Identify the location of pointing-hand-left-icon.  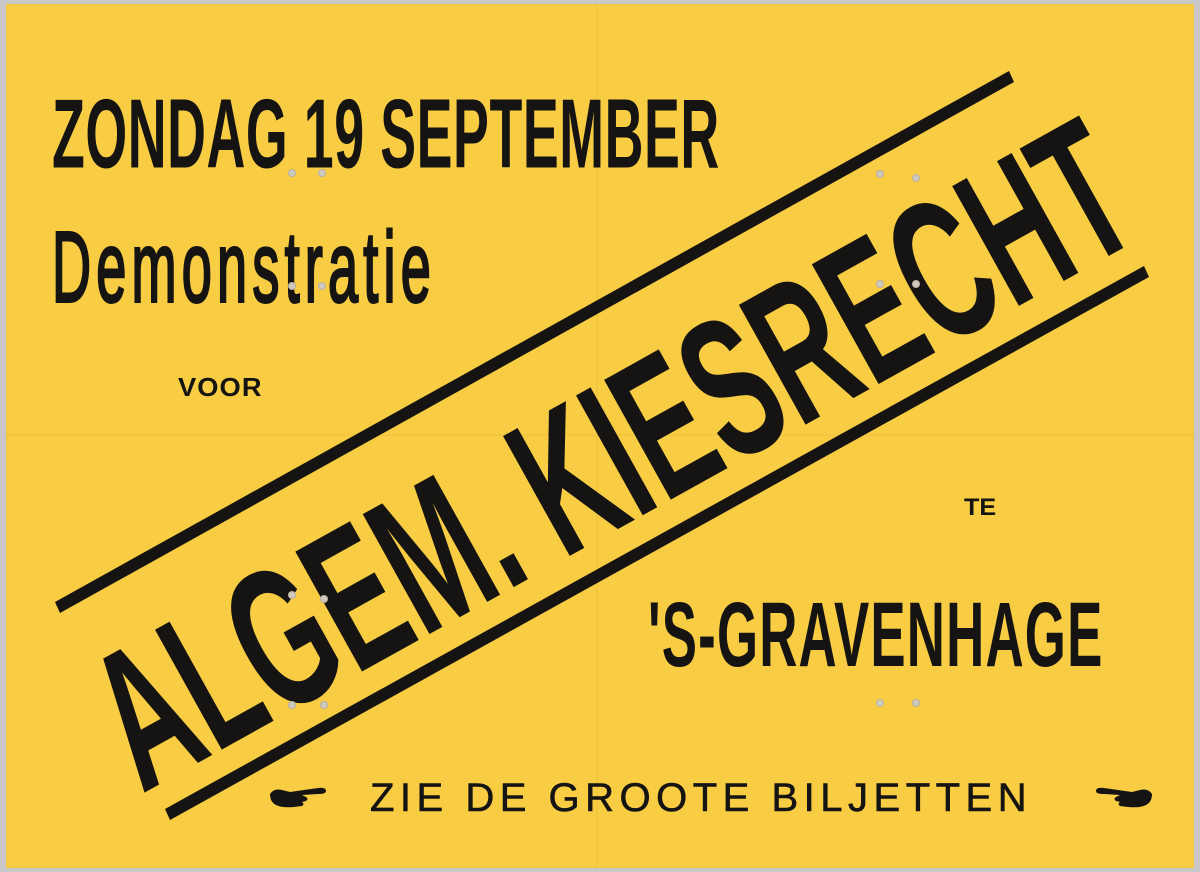
(1124, 797).